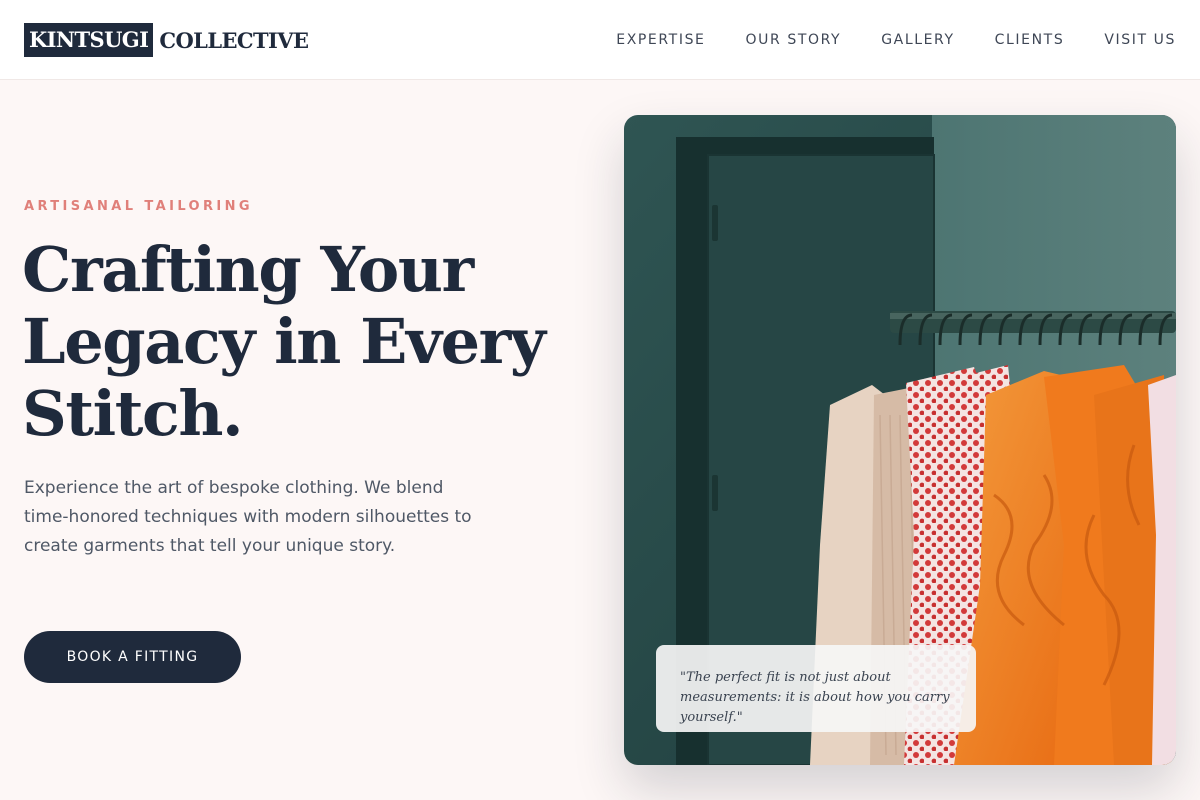  What do you see at coordinates (132, 657) in the screenshot?
I see `book-fitting-button: BOOK A FITTING` at bounding box center [132, 657].